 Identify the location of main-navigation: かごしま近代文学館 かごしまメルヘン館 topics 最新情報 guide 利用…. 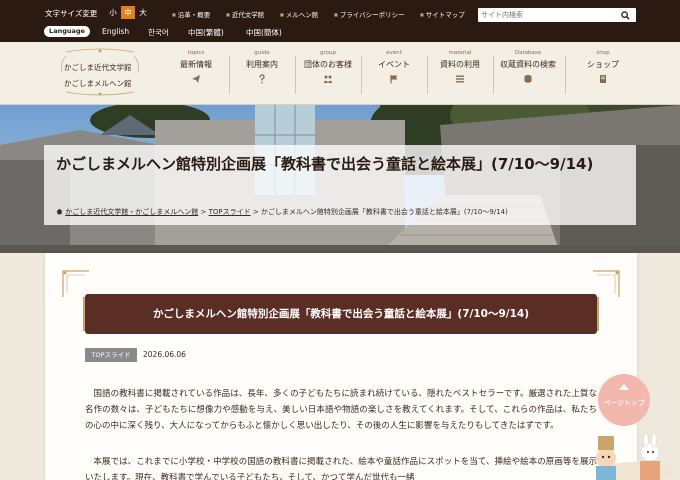
(340, 73).